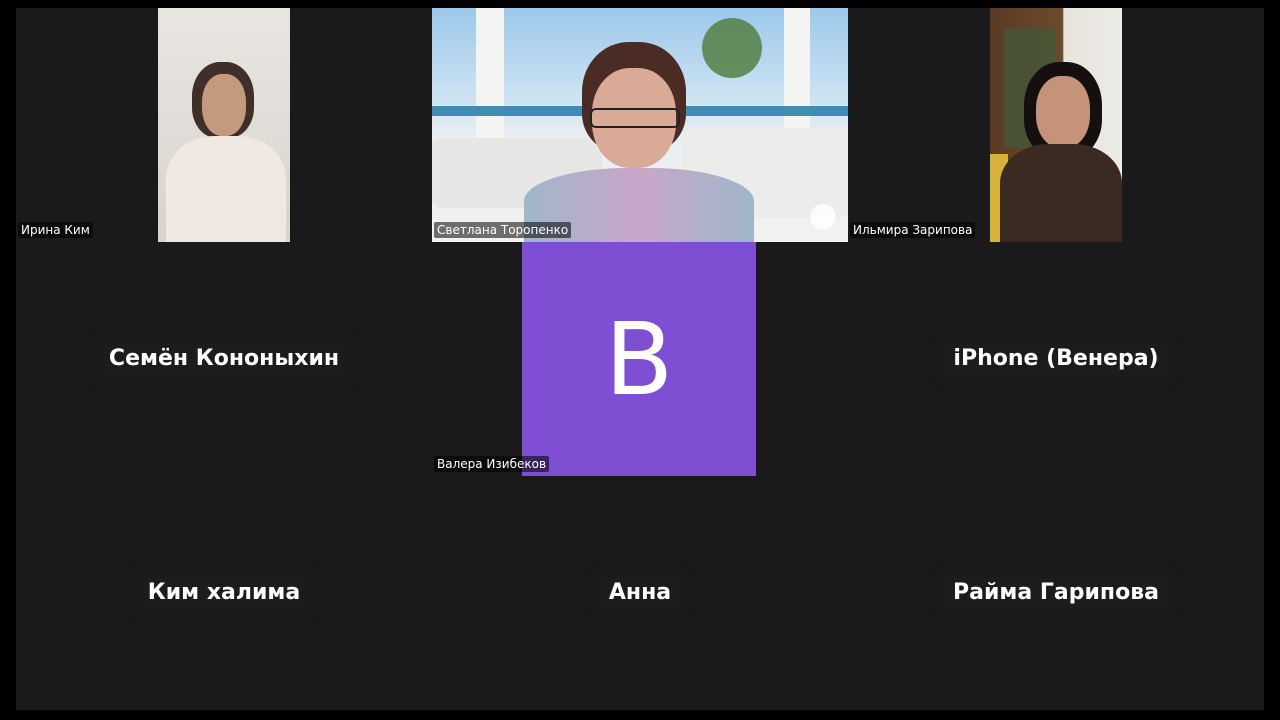 The width and height of the screenshot is (1280, 720). I want to click on participant-tile-anna: Анна, so click(640, 593).